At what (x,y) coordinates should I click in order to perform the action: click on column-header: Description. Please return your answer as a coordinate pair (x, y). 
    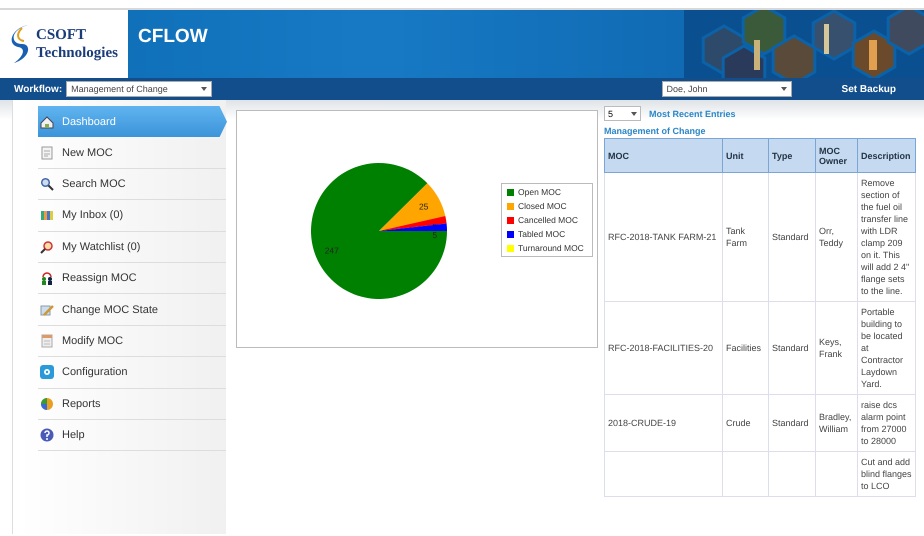
    Looking at the image, I should click on (887, 155).